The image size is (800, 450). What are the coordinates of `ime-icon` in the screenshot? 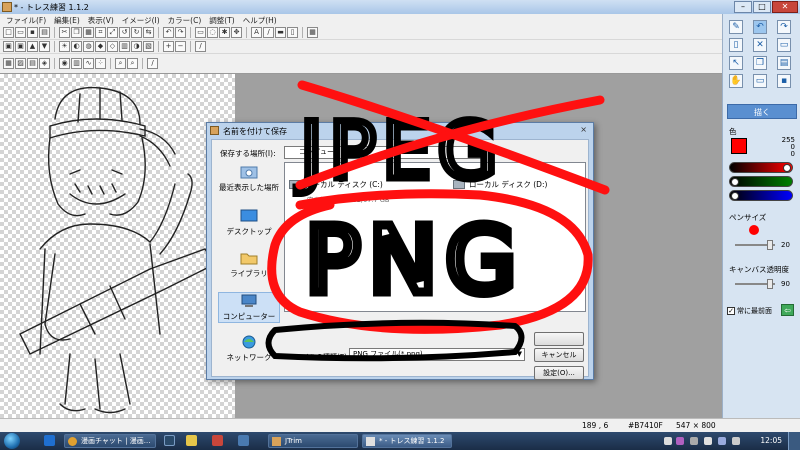 It's located at (680, 441).